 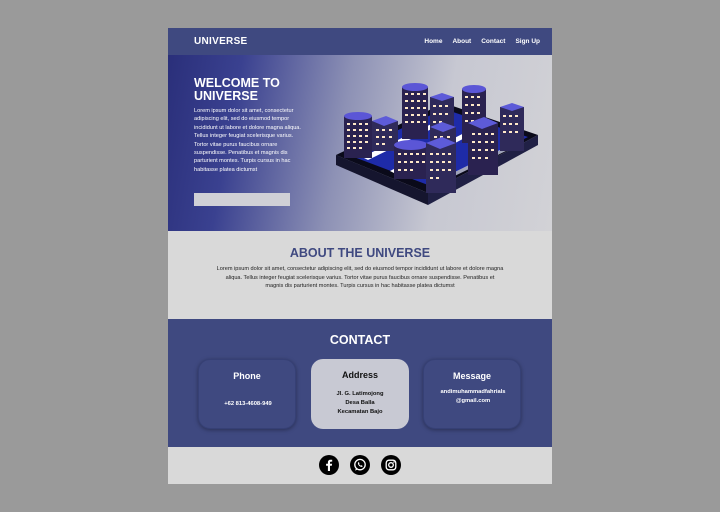 What do you see at coordinates (359, 375) in the screenshot?
I see `address-card-title: Address` at bounding box center [359, 375].